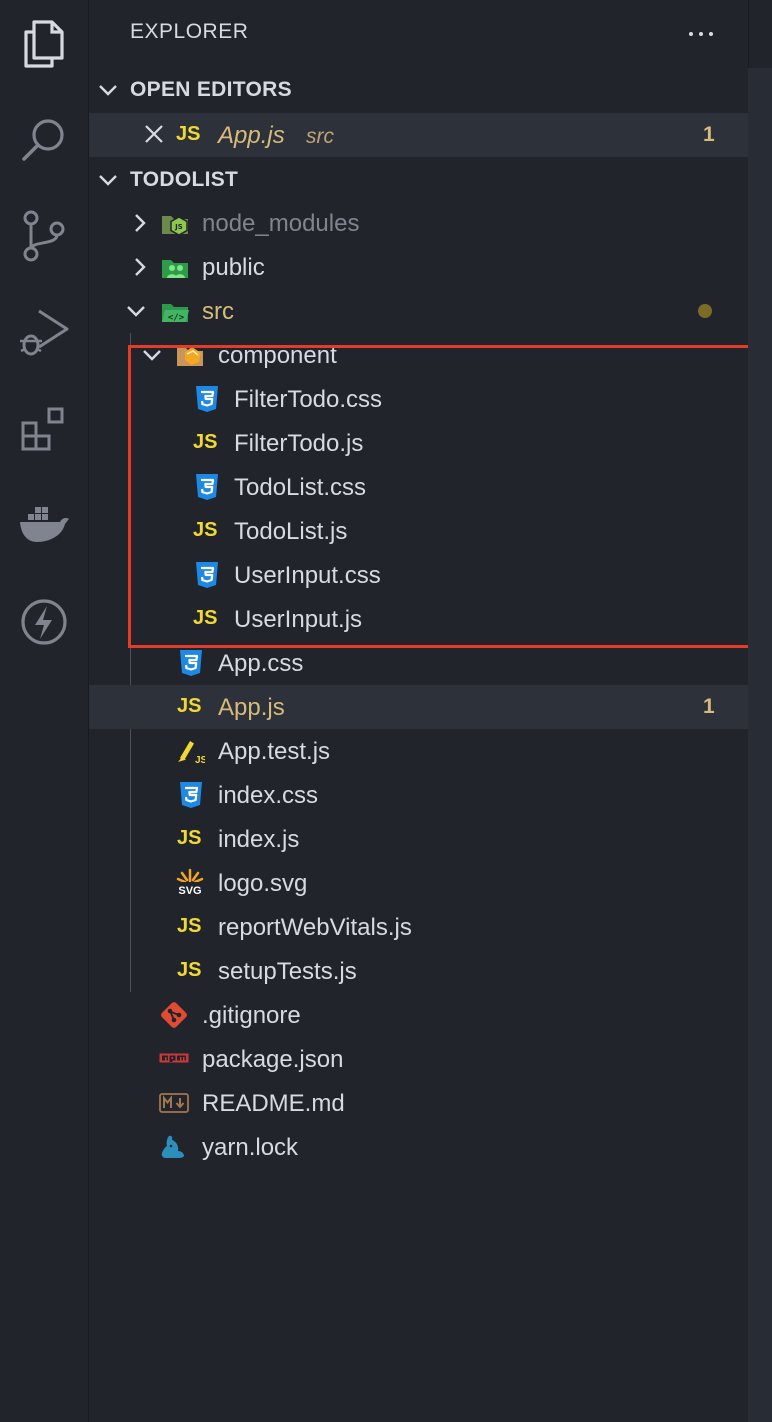 The height and width of the screenshot is (1422, 772). I want to click on file-name: README.md, so click(273, 1103).